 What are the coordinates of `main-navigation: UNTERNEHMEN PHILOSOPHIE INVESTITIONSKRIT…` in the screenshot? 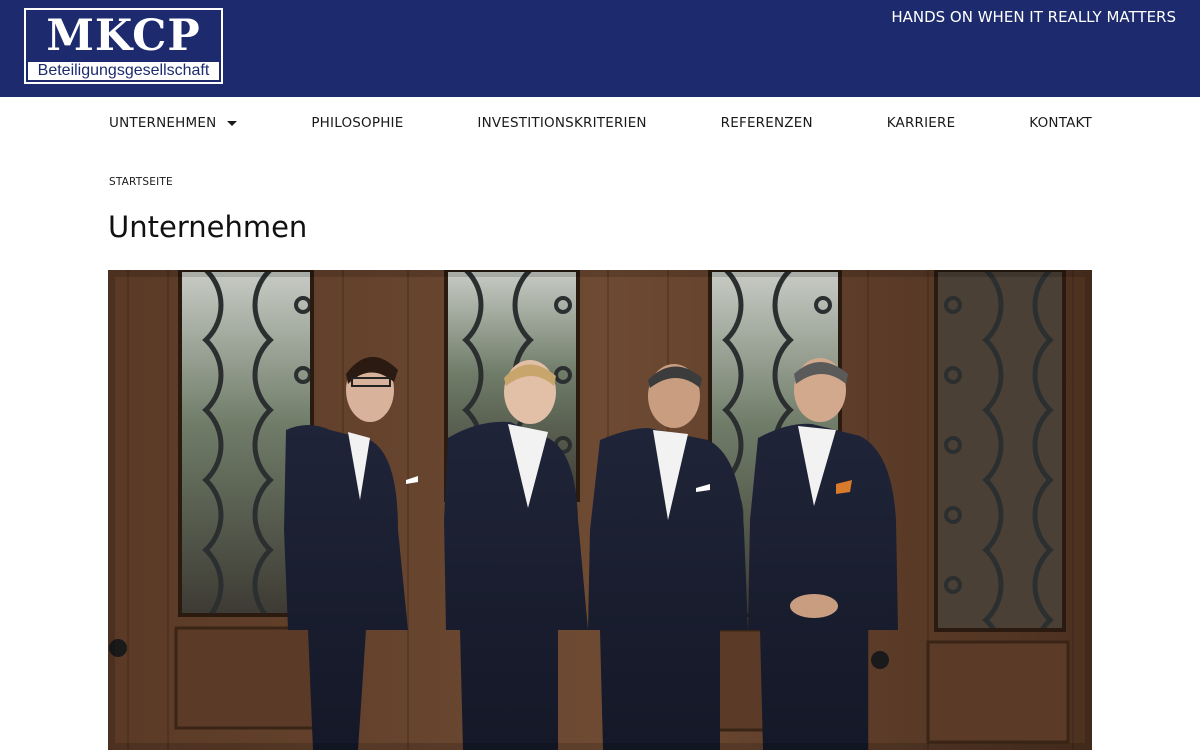 It's located at (600, 123).